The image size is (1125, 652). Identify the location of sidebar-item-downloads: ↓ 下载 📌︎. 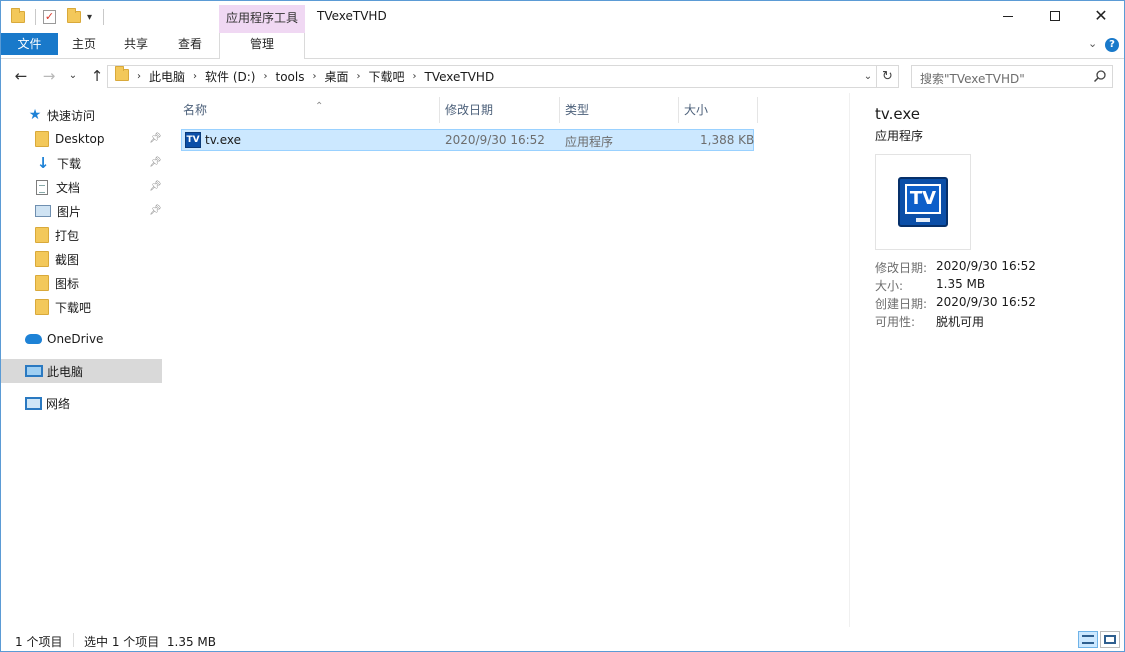
(81, 163).